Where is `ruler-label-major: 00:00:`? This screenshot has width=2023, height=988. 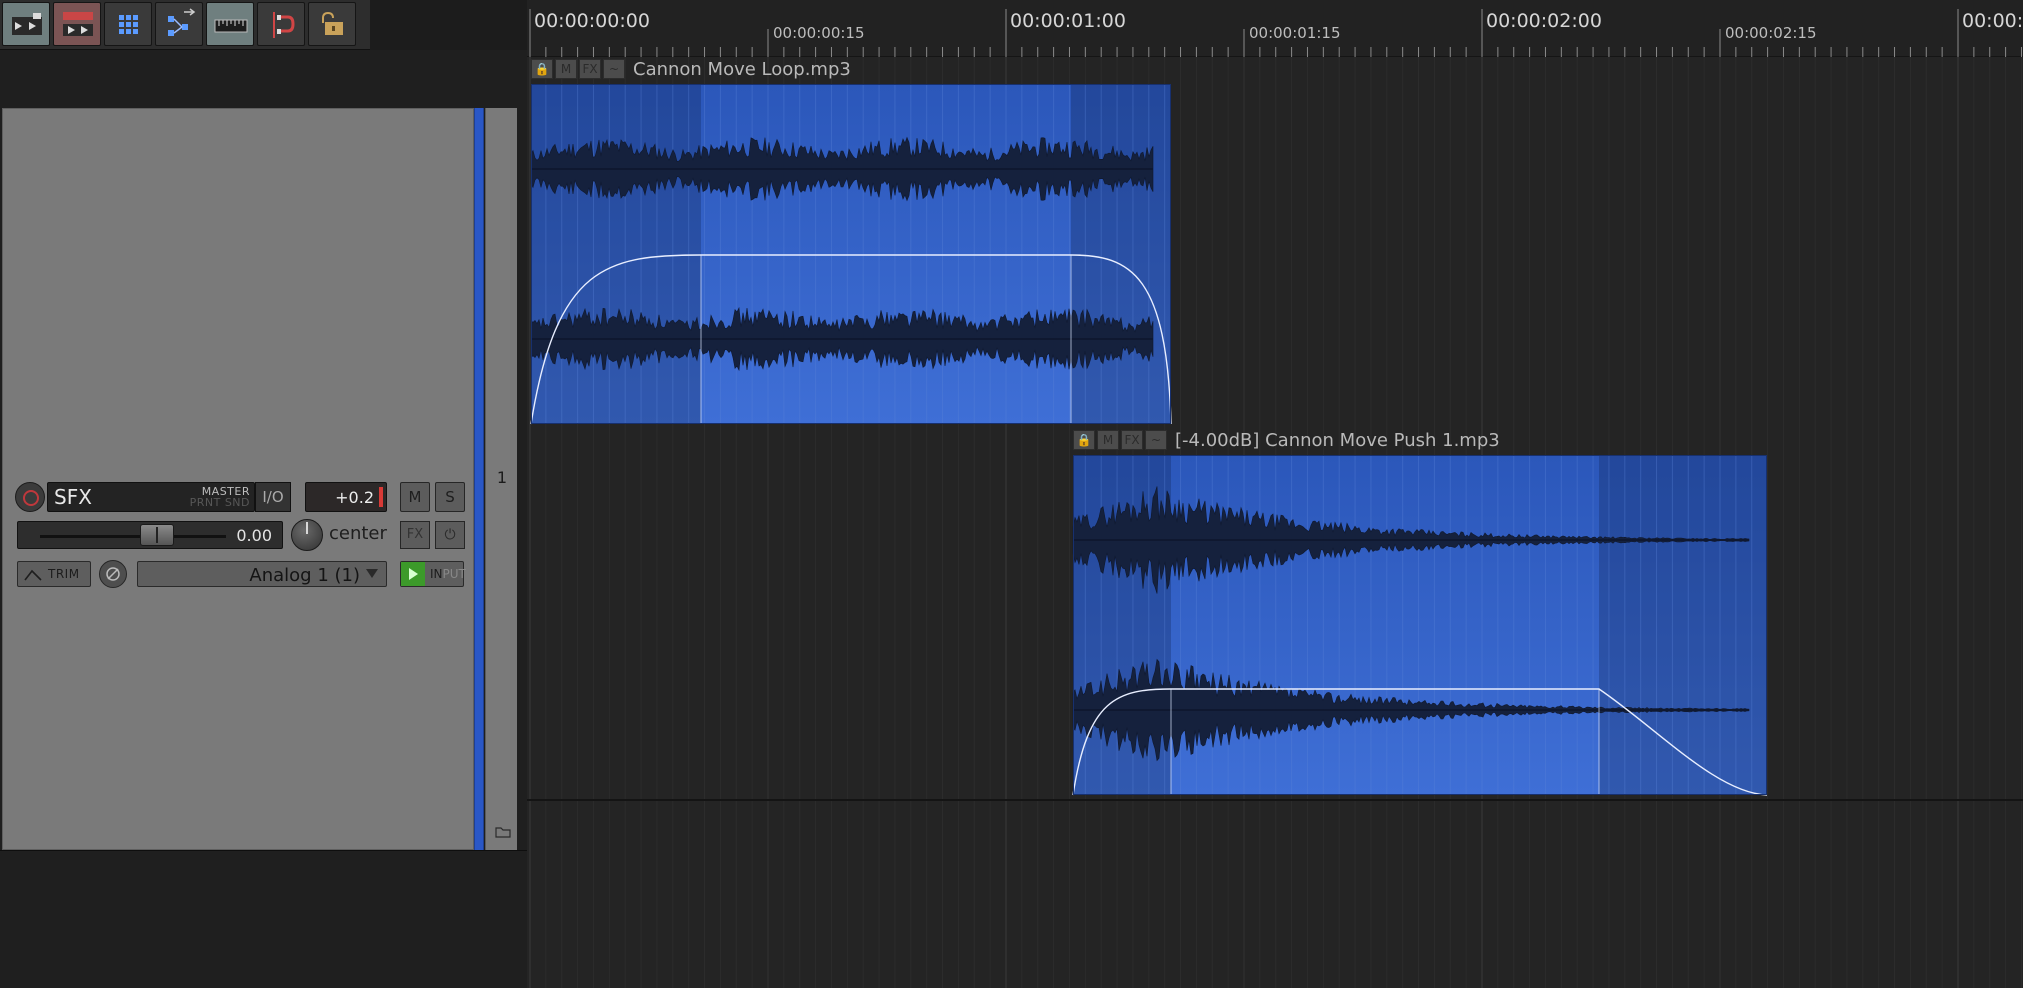 ruler-label-major: 00:00: is located at coordinates (1992, 21).